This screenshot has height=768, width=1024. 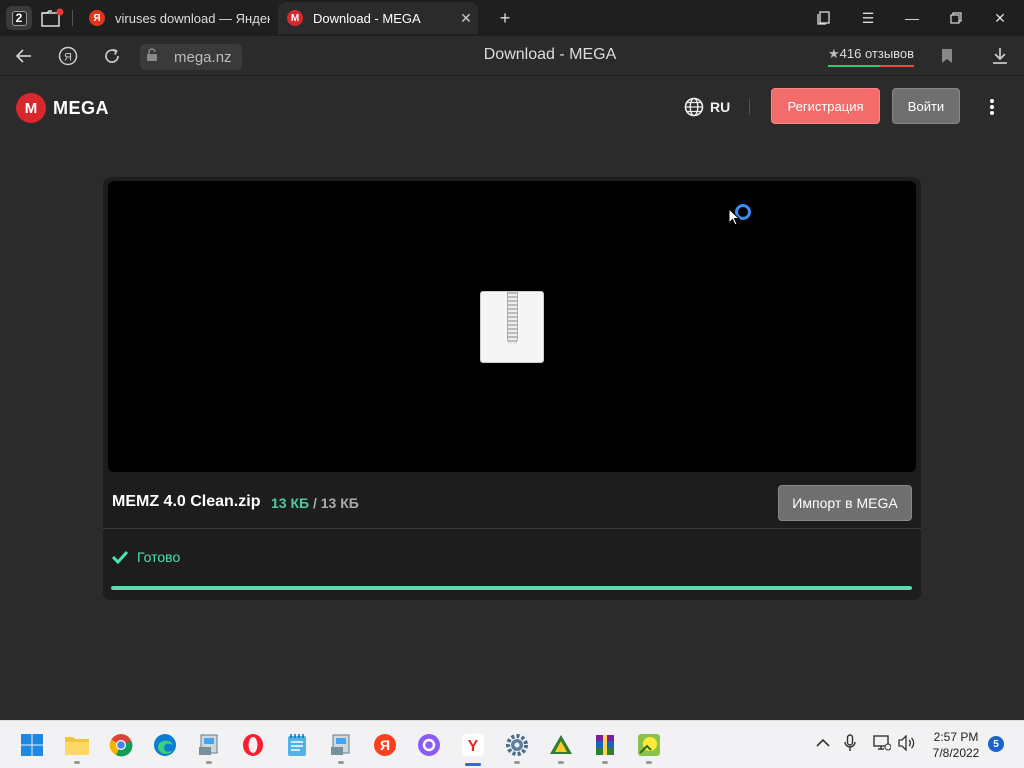 What do you see at coordinates (825, 106) in the screenshot?
I see `register-button: Регистрация` at bounding box center [825, 106].